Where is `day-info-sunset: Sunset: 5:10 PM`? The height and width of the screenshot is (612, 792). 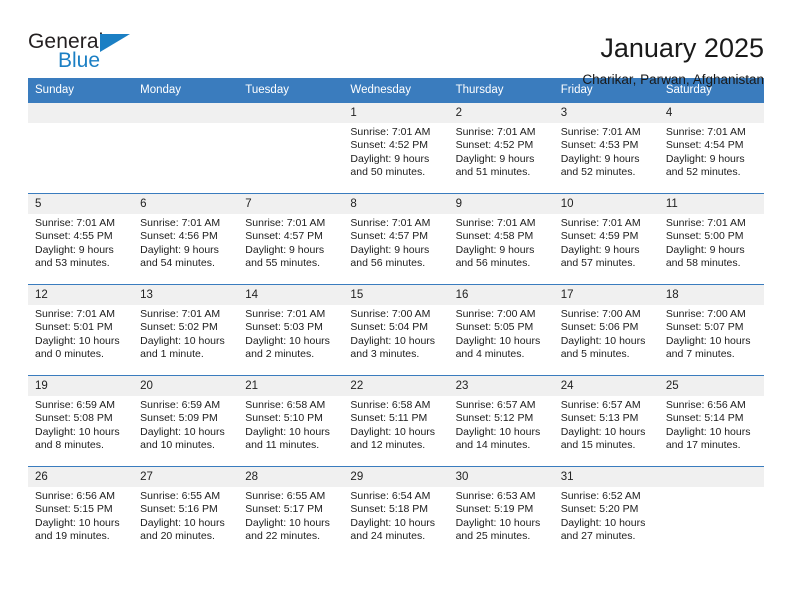
day-info-sunset: Sunset: 5:10 PM is located at coordinates (284, 418).